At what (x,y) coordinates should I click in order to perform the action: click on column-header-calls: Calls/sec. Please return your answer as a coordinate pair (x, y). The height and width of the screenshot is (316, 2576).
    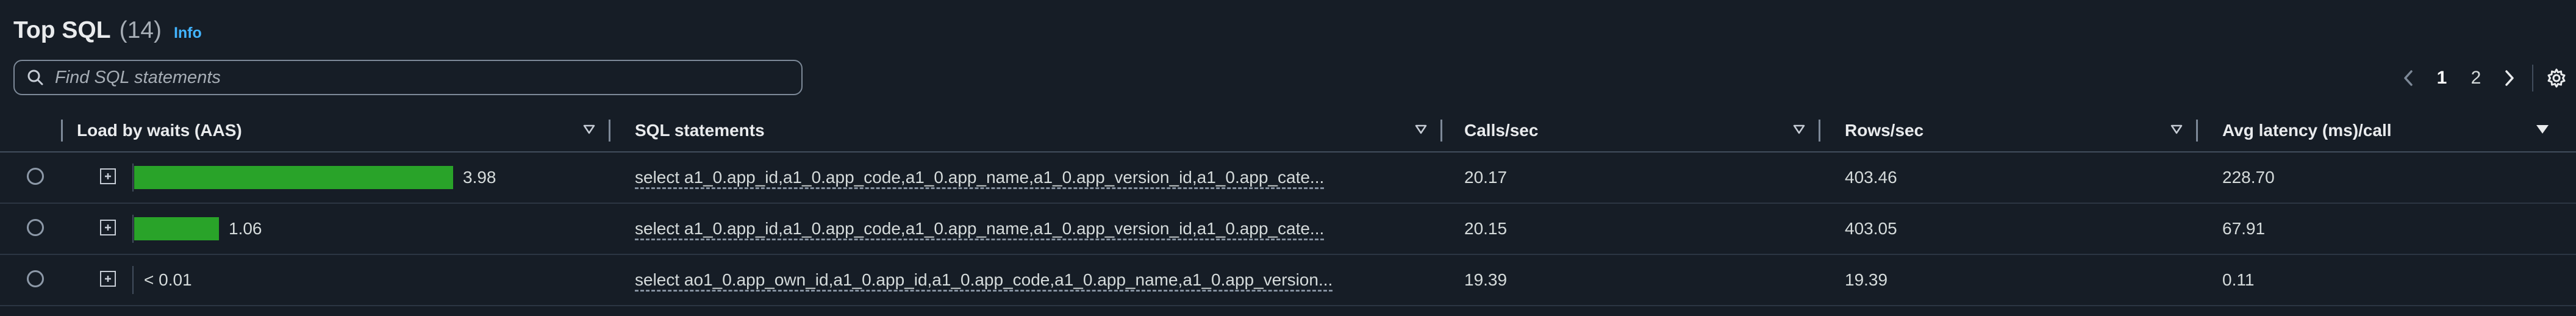
    Looking at the image, I should click on (1630, 130).